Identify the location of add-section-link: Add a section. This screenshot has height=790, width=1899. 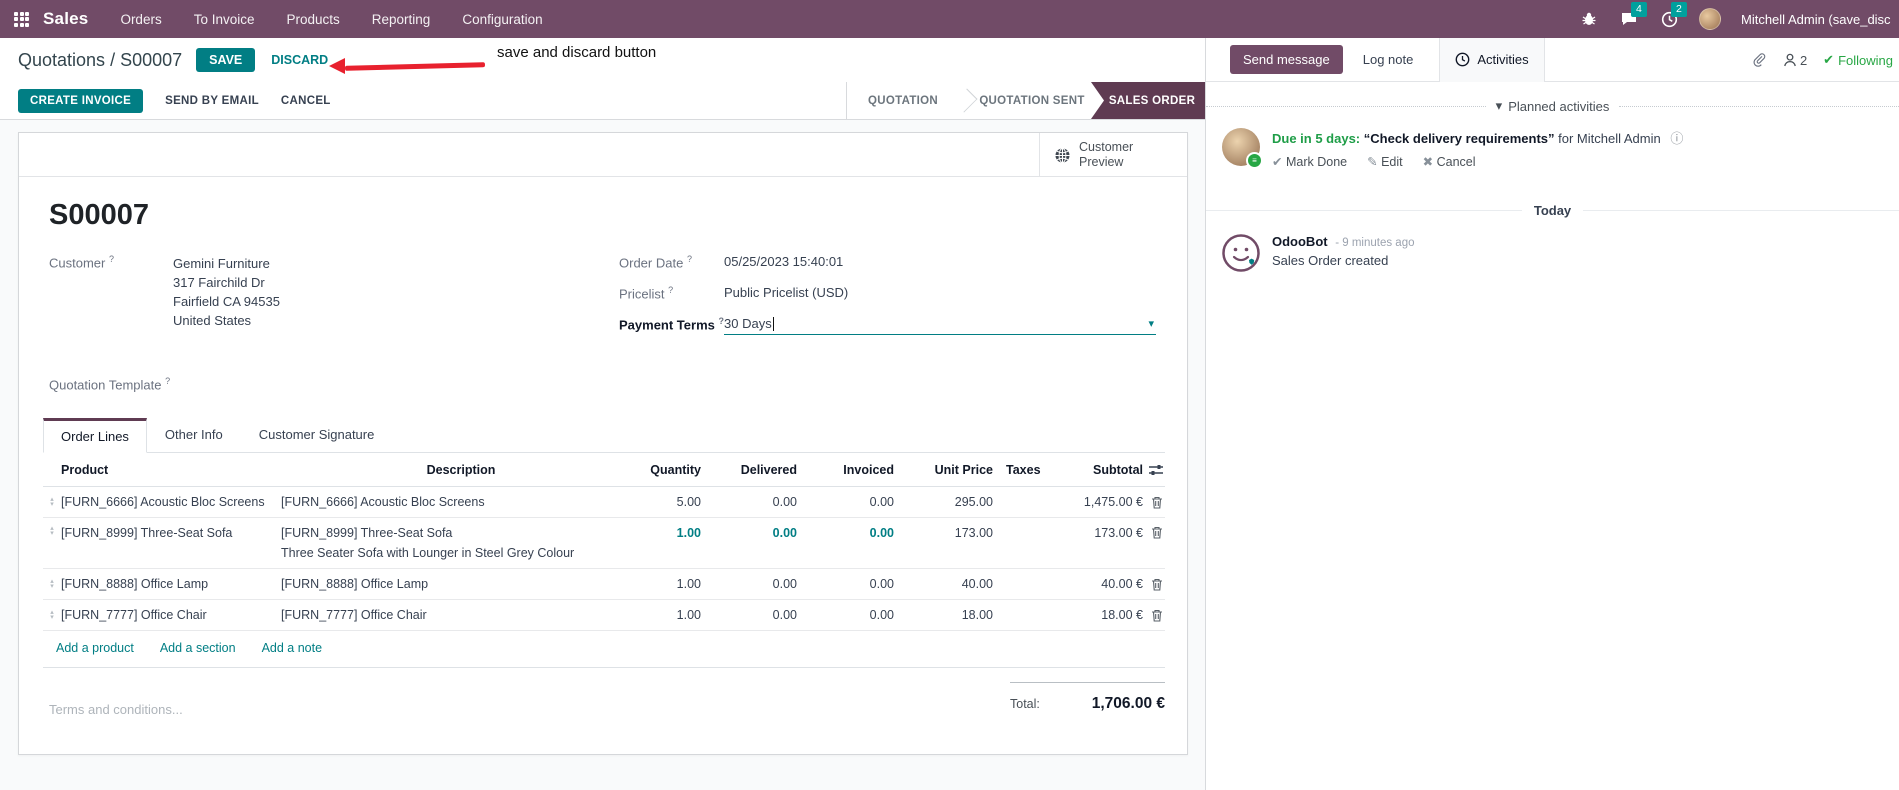
(198, 648).